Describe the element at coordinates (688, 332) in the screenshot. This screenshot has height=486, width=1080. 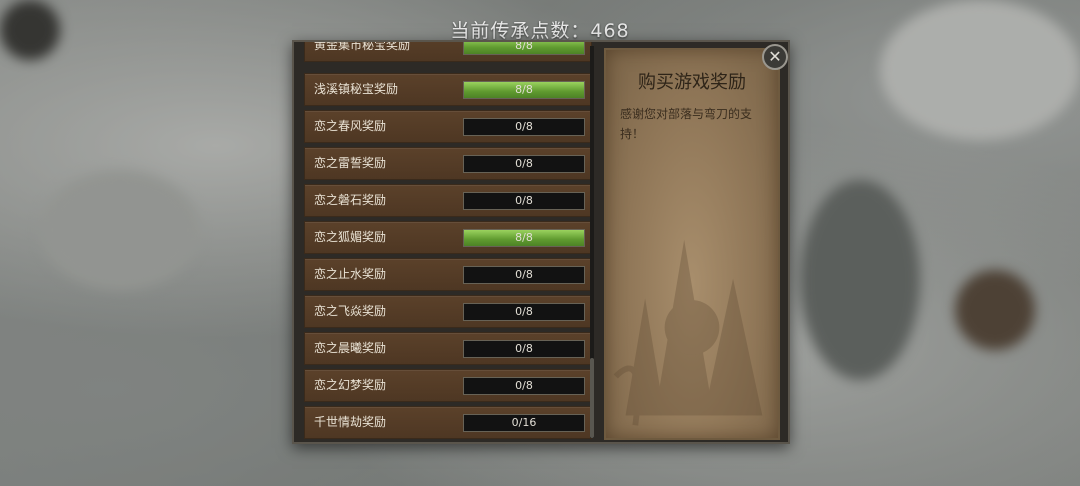
I see `parchment-illustration` at that location.